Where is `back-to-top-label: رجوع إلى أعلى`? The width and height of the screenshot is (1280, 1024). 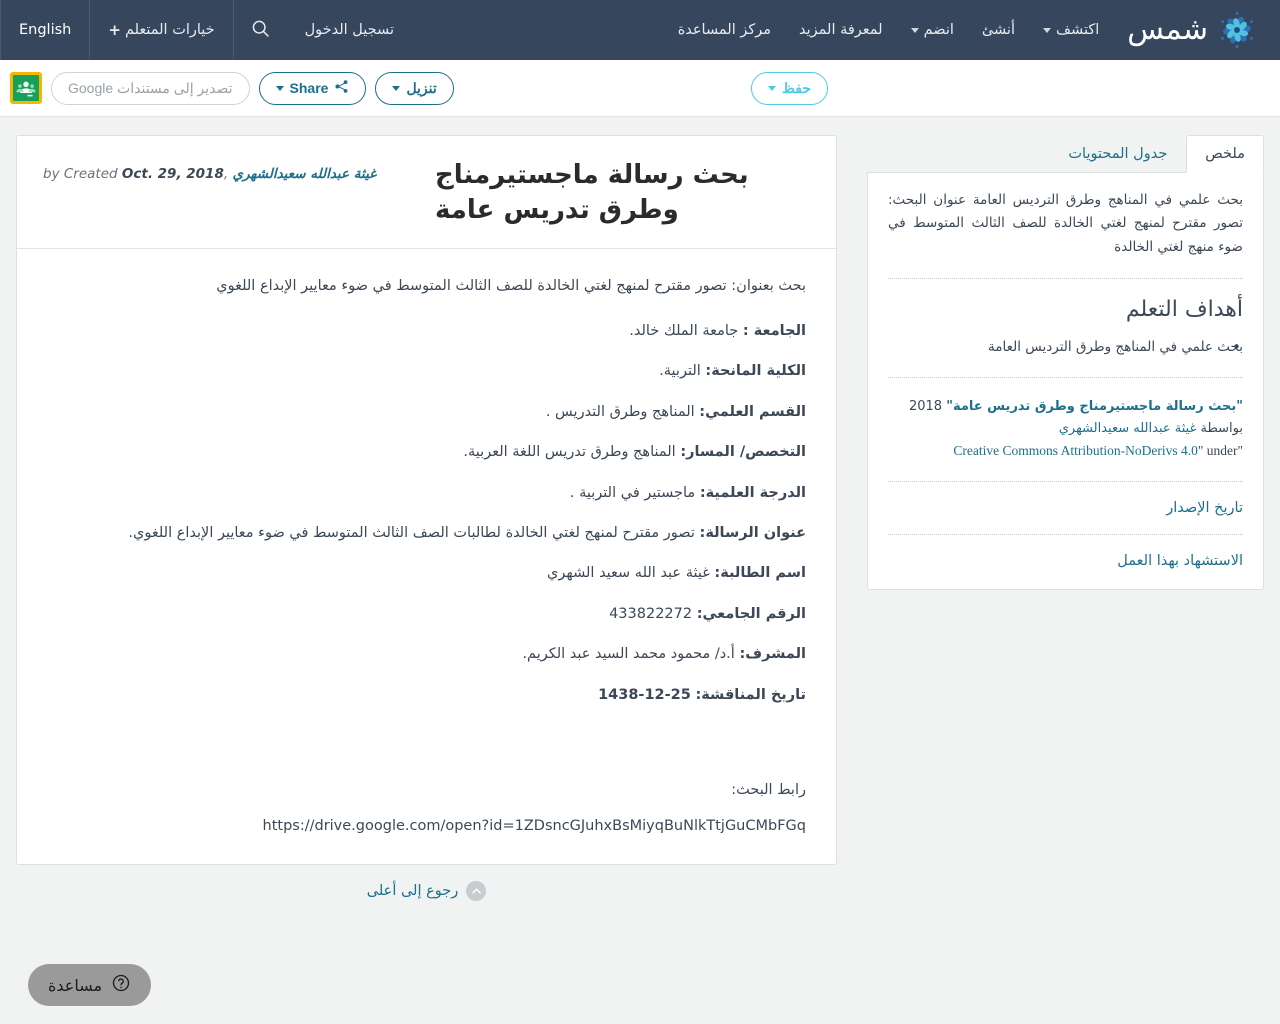
back-to-top-label: رجوع إلى أعلى is located at coordinates (412, 891).